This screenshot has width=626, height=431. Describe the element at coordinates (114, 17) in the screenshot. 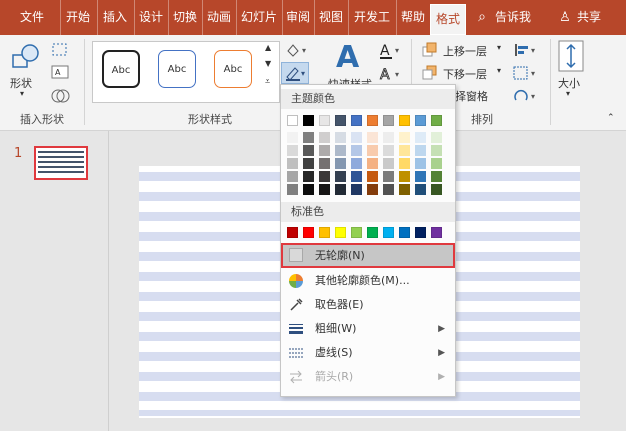

I see `tab-insert: 插入` at that location.